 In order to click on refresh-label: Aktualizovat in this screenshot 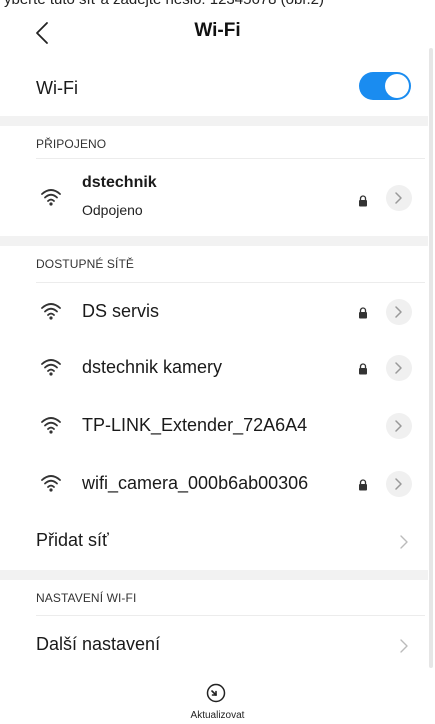, I will do `click(217, 715)`.